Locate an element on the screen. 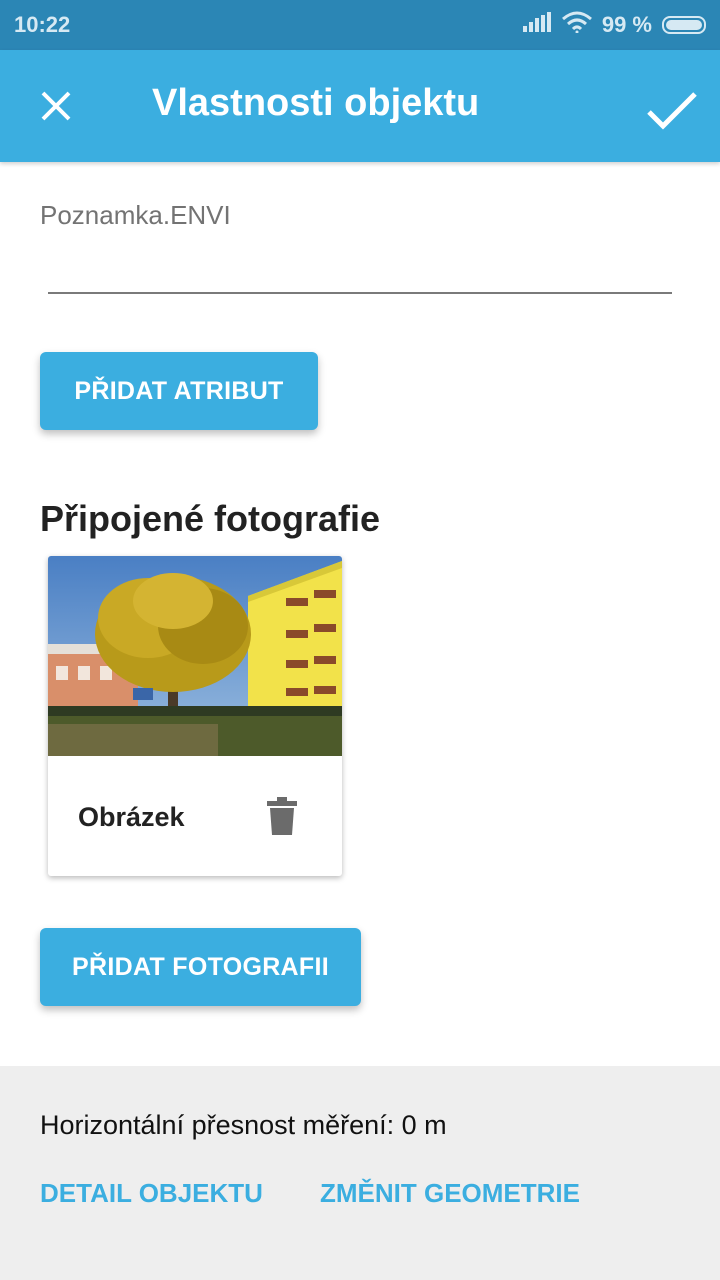 The height and width of the screenshot is (1280, 720). status-icons: 99 % is located at coordinates (614, 25).